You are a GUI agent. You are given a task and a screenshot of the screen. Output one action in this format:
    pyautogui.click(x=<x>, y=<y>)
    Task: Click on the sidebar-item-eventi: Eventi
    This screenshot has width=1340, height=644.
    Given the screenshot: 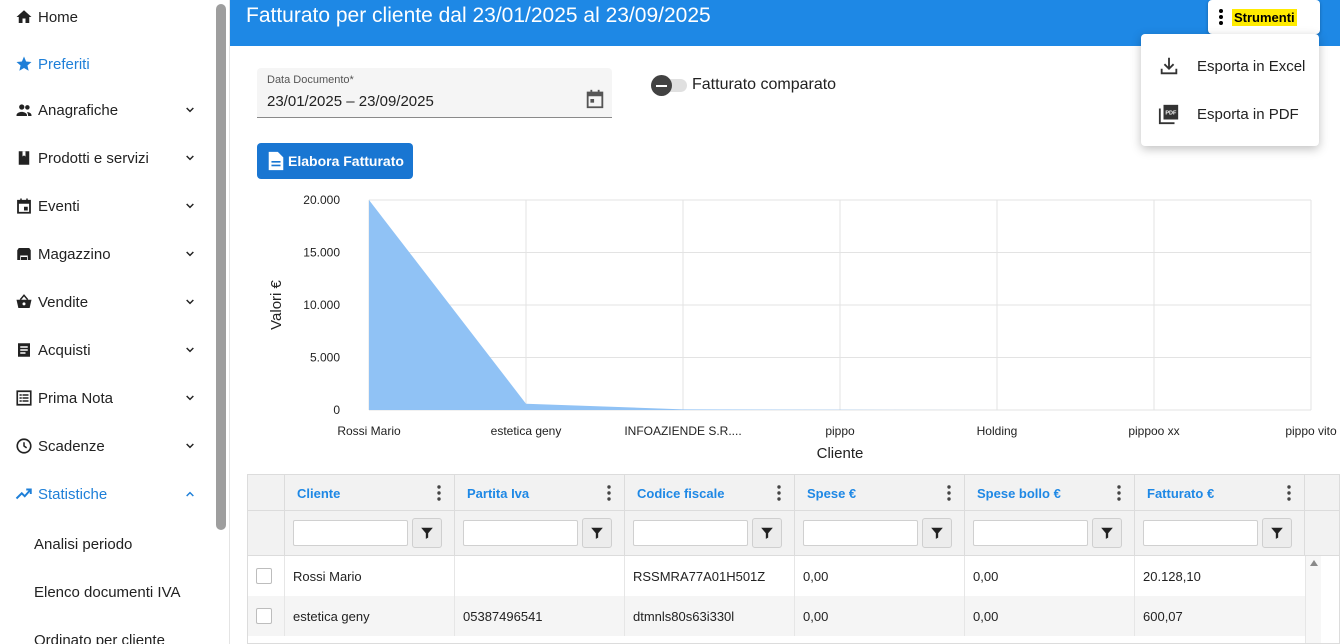 What is the action you would take?
    pyautogui.click(x=107, y=206)
    